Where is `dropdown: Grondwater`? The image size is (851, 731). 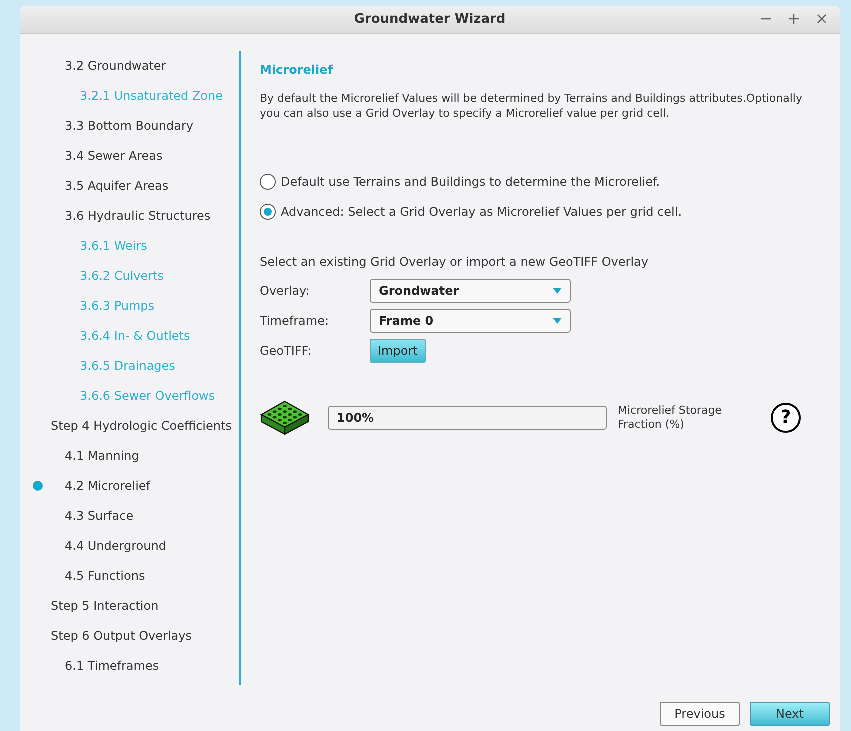 dropdown: Grondwater is located at coordinates (470, 291).